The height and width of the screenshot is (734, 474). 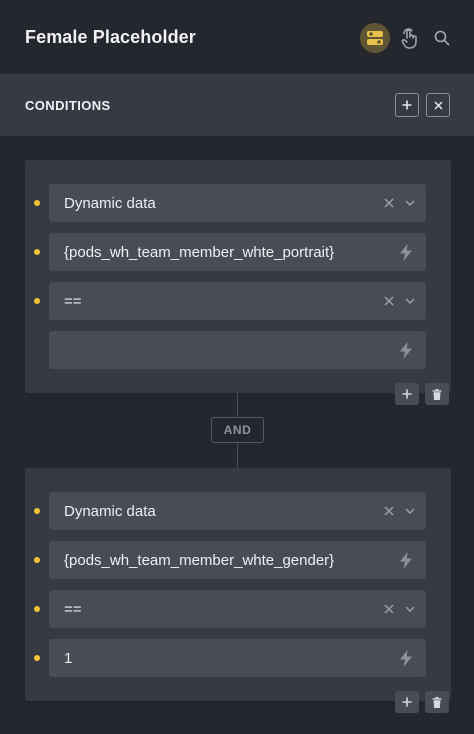 What do you see at coordinates (68, 105) in the screenshot?
I see `conditions-title: CONDITIONS` at bounding box center [68, 105].